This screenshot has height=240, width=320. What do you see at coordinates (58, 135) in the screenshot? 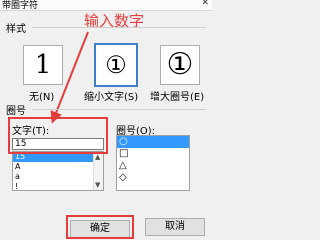
I see `text-input-highlight` at bounding box center [58, 135].